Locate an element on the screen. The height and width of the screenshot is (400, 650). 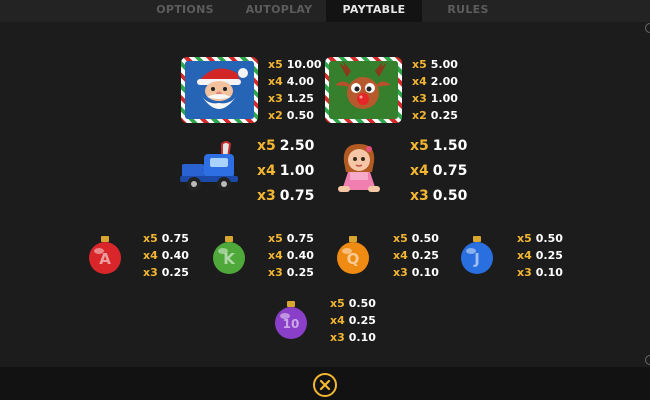
ornament-a-pays: x5 0.75 x4 0.40 x3 0.25 is located at coordinates (166, 255).